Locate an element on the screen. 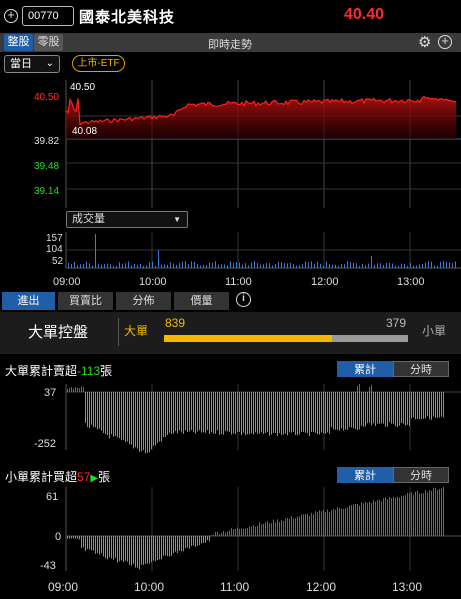 This screenshot has height=599, width=461. big-y-bottom: -252 is located at coordinates (45, 444).